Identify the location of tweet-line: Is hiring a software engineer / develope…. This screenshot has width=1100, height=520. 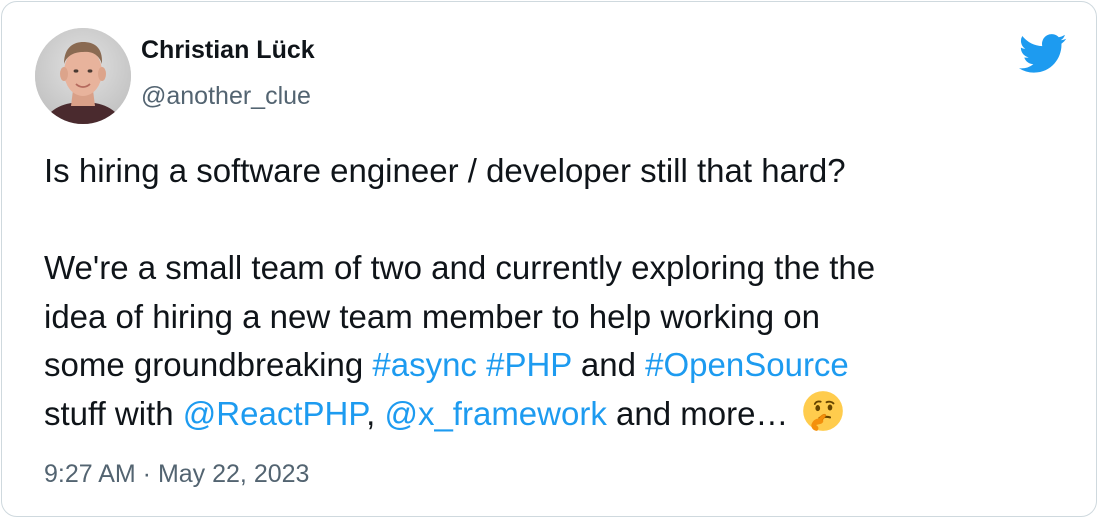
(445, 170).